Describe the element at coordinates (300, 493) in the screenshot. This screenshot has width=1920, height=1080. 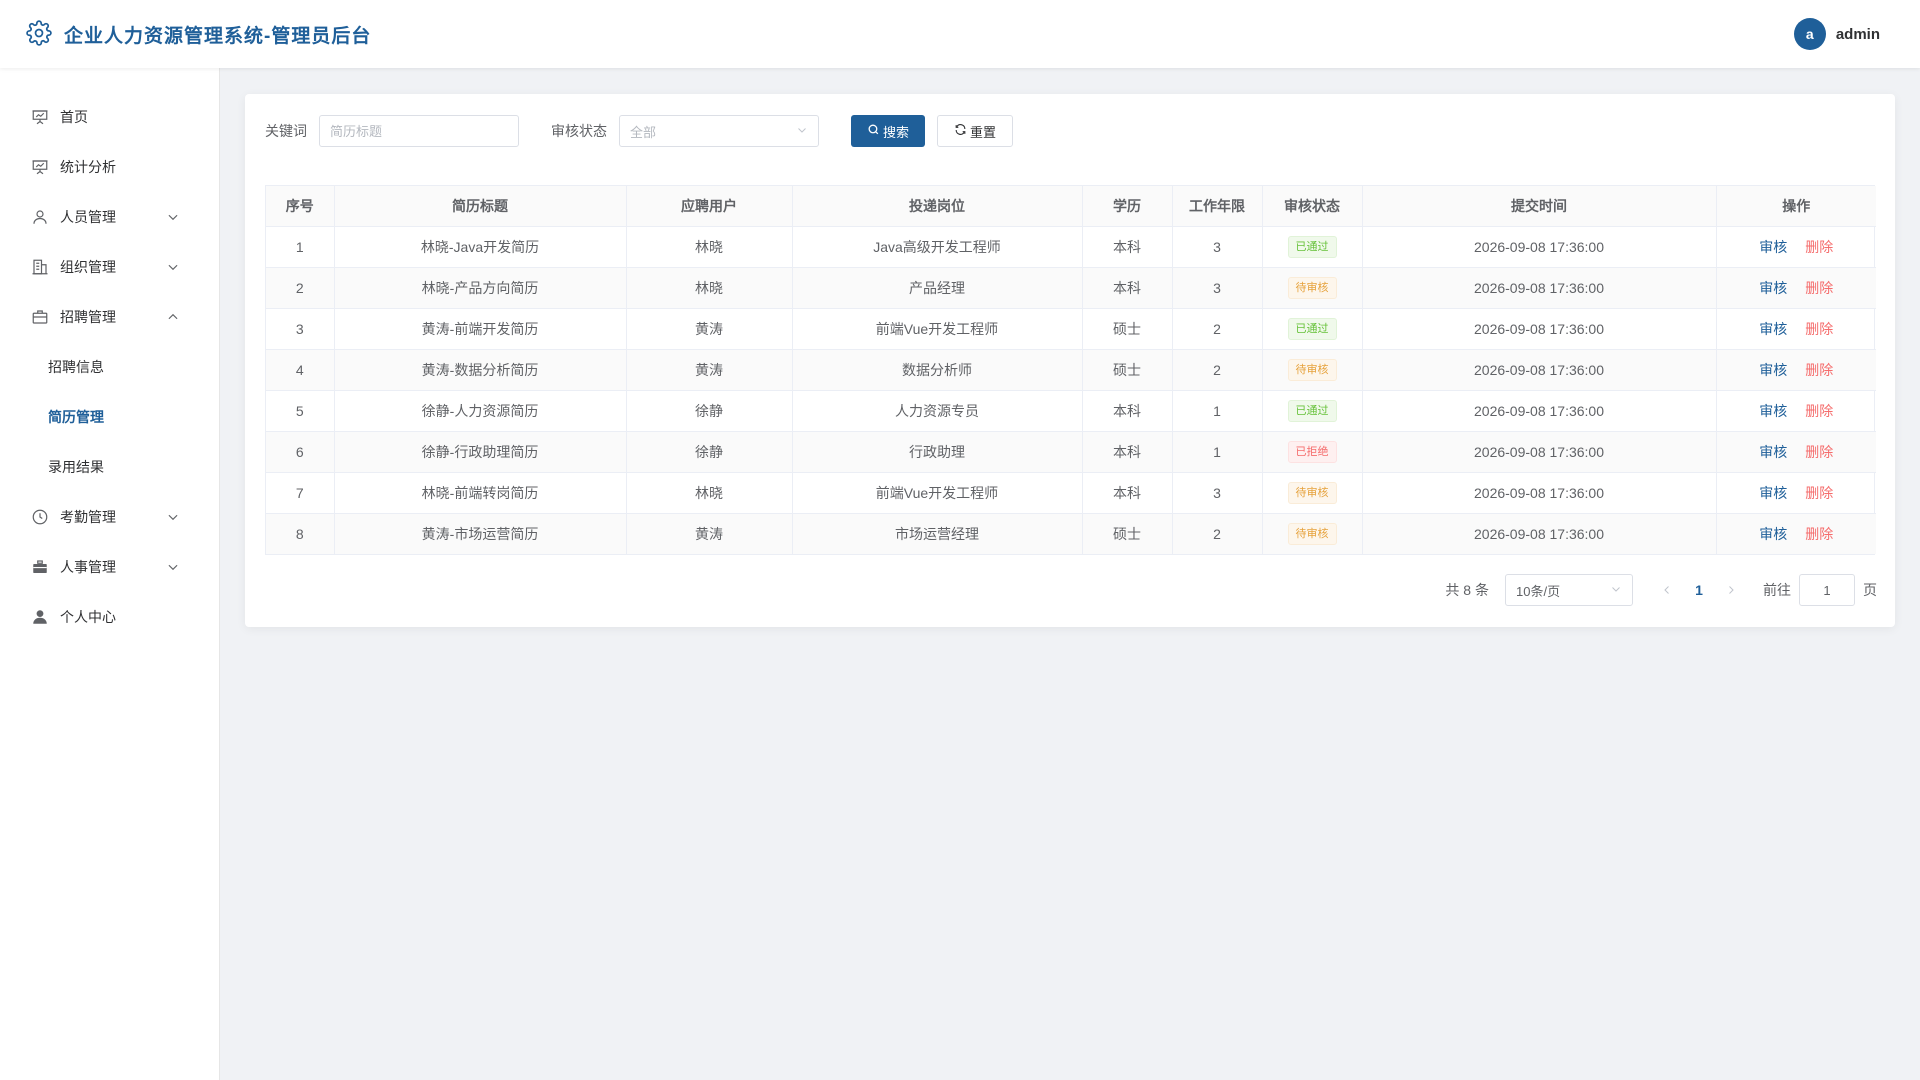
I see `cell-index: 7` at that location.